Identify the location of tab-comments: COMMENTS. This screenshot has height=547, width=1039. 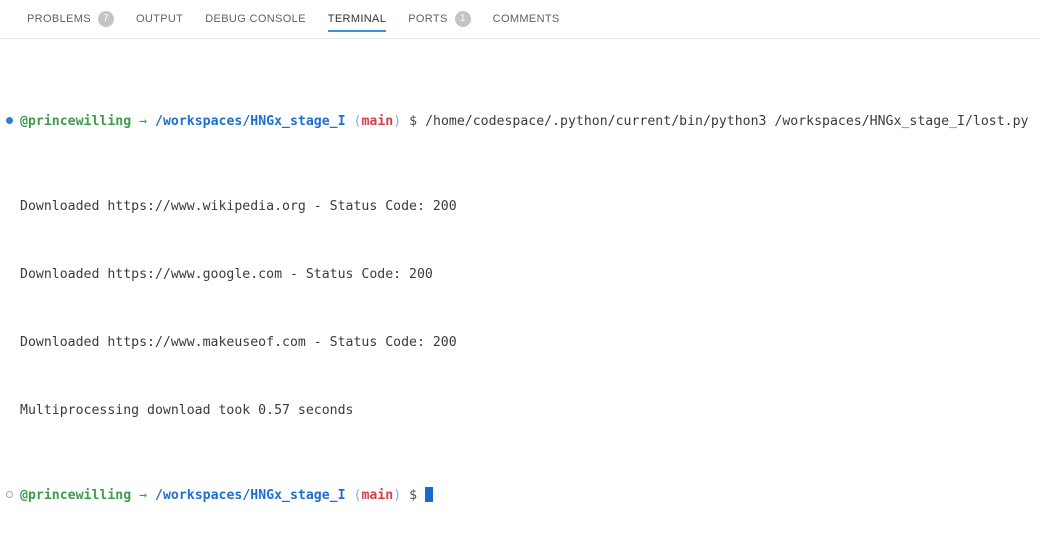
(526, 19).